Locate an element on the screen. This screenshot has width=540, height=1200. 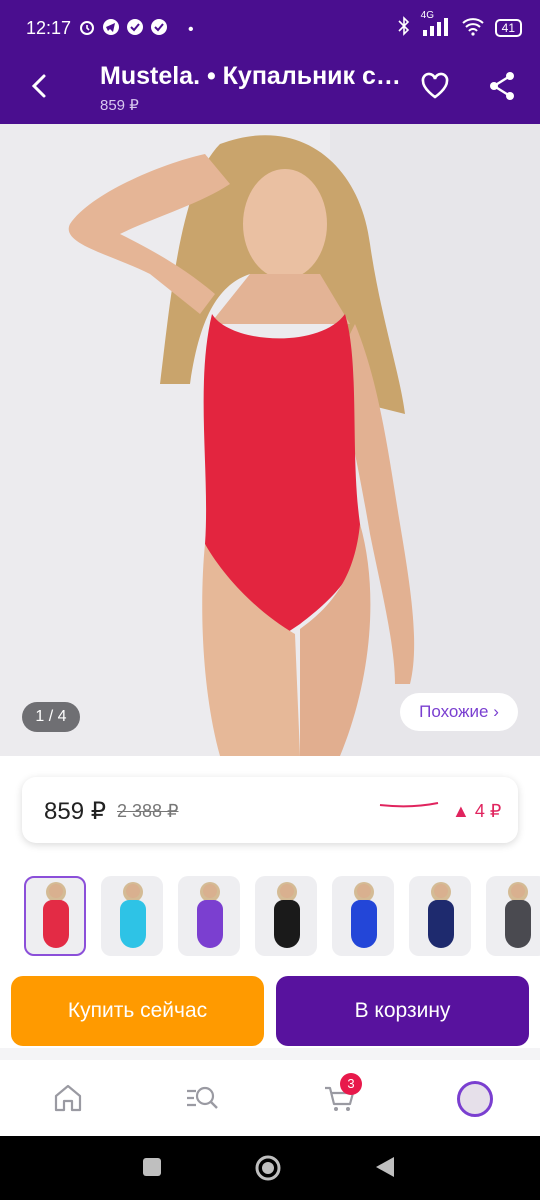
alarm-icon is located at coordinates (87, 29).